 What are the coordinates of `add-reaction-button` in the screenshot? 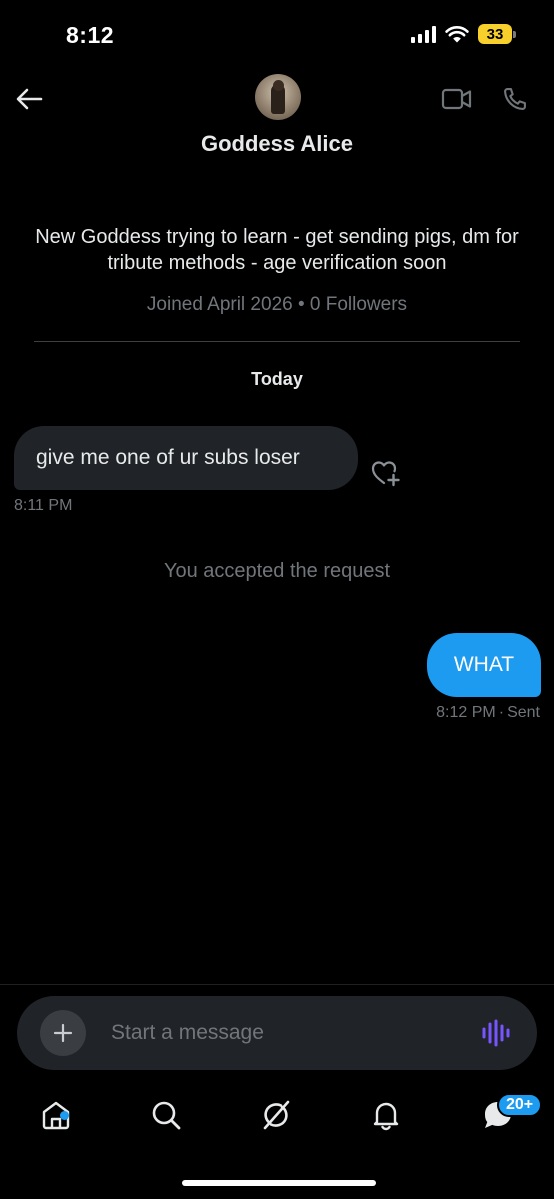 It's located at (386, 473).